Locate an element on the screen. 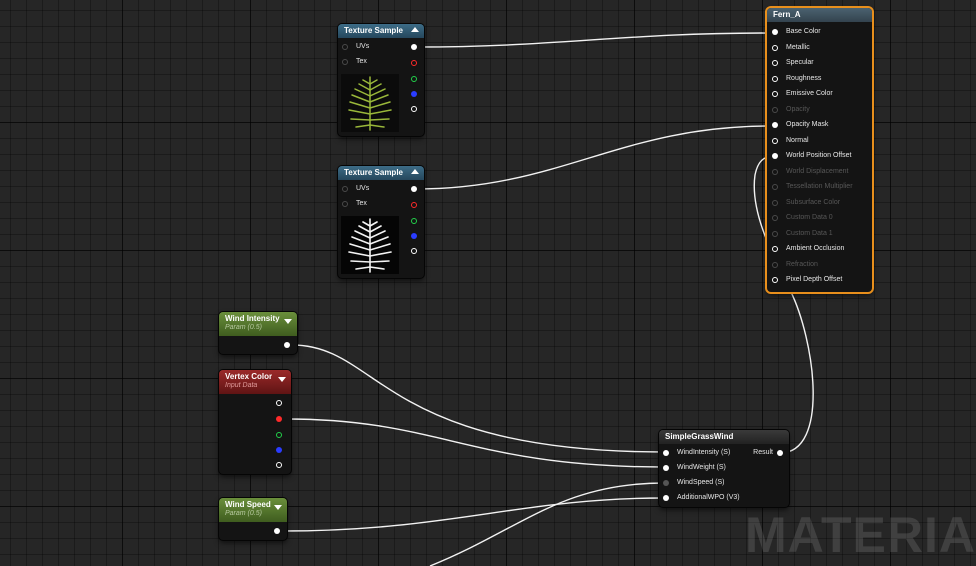  node-title: Wind Speed is located at coordinates (248, 504).